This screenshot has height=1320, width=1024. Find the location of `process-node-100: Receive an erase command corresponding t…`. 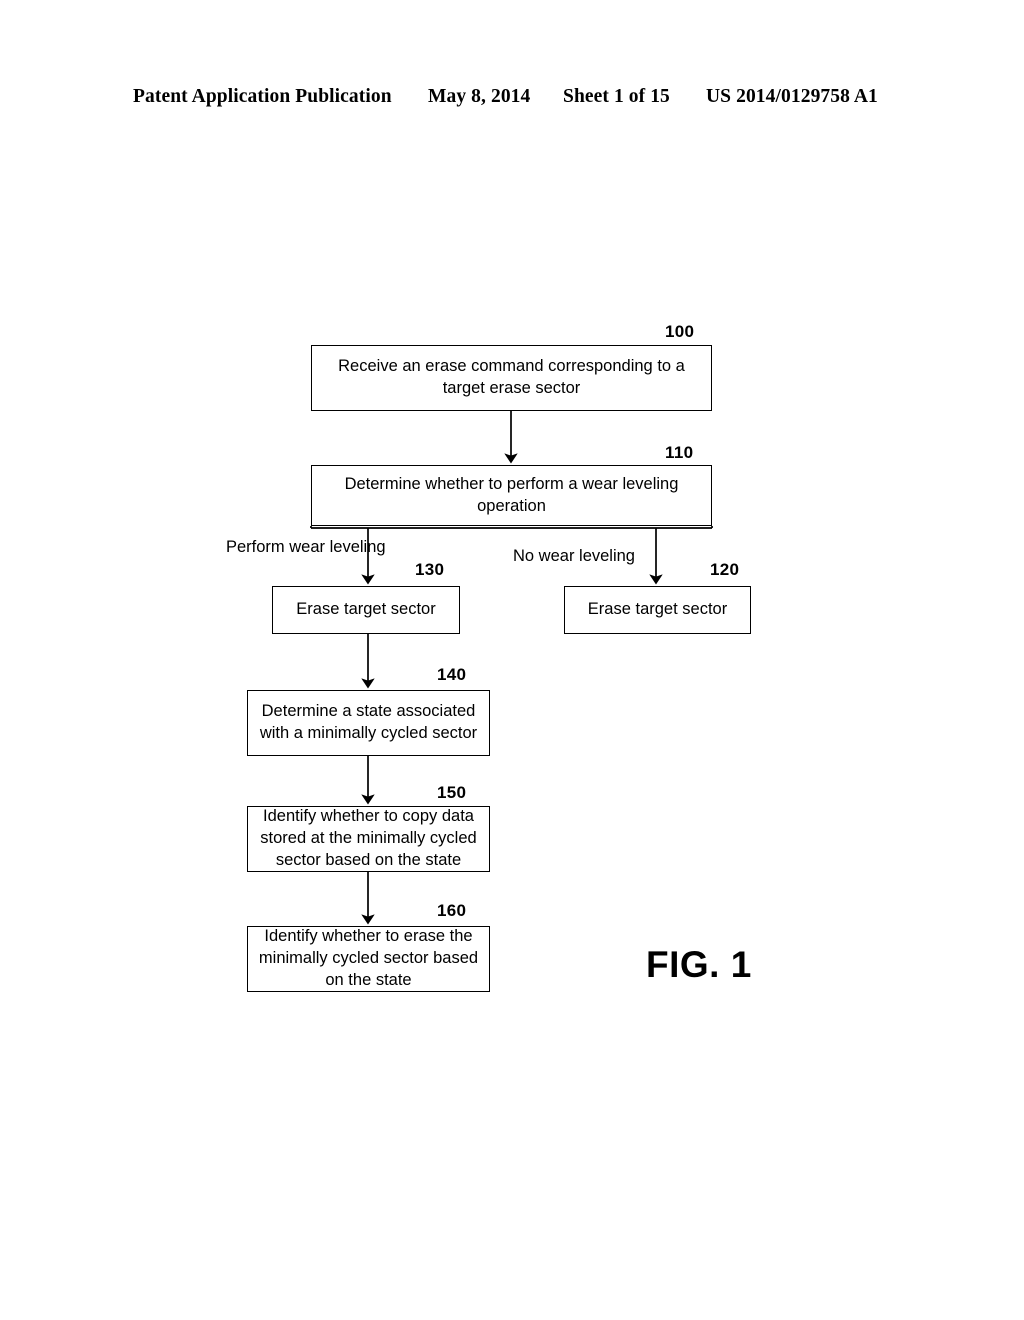

process-node-100: Receive an erase command corresponding t… is located at coordinates (511, 378).